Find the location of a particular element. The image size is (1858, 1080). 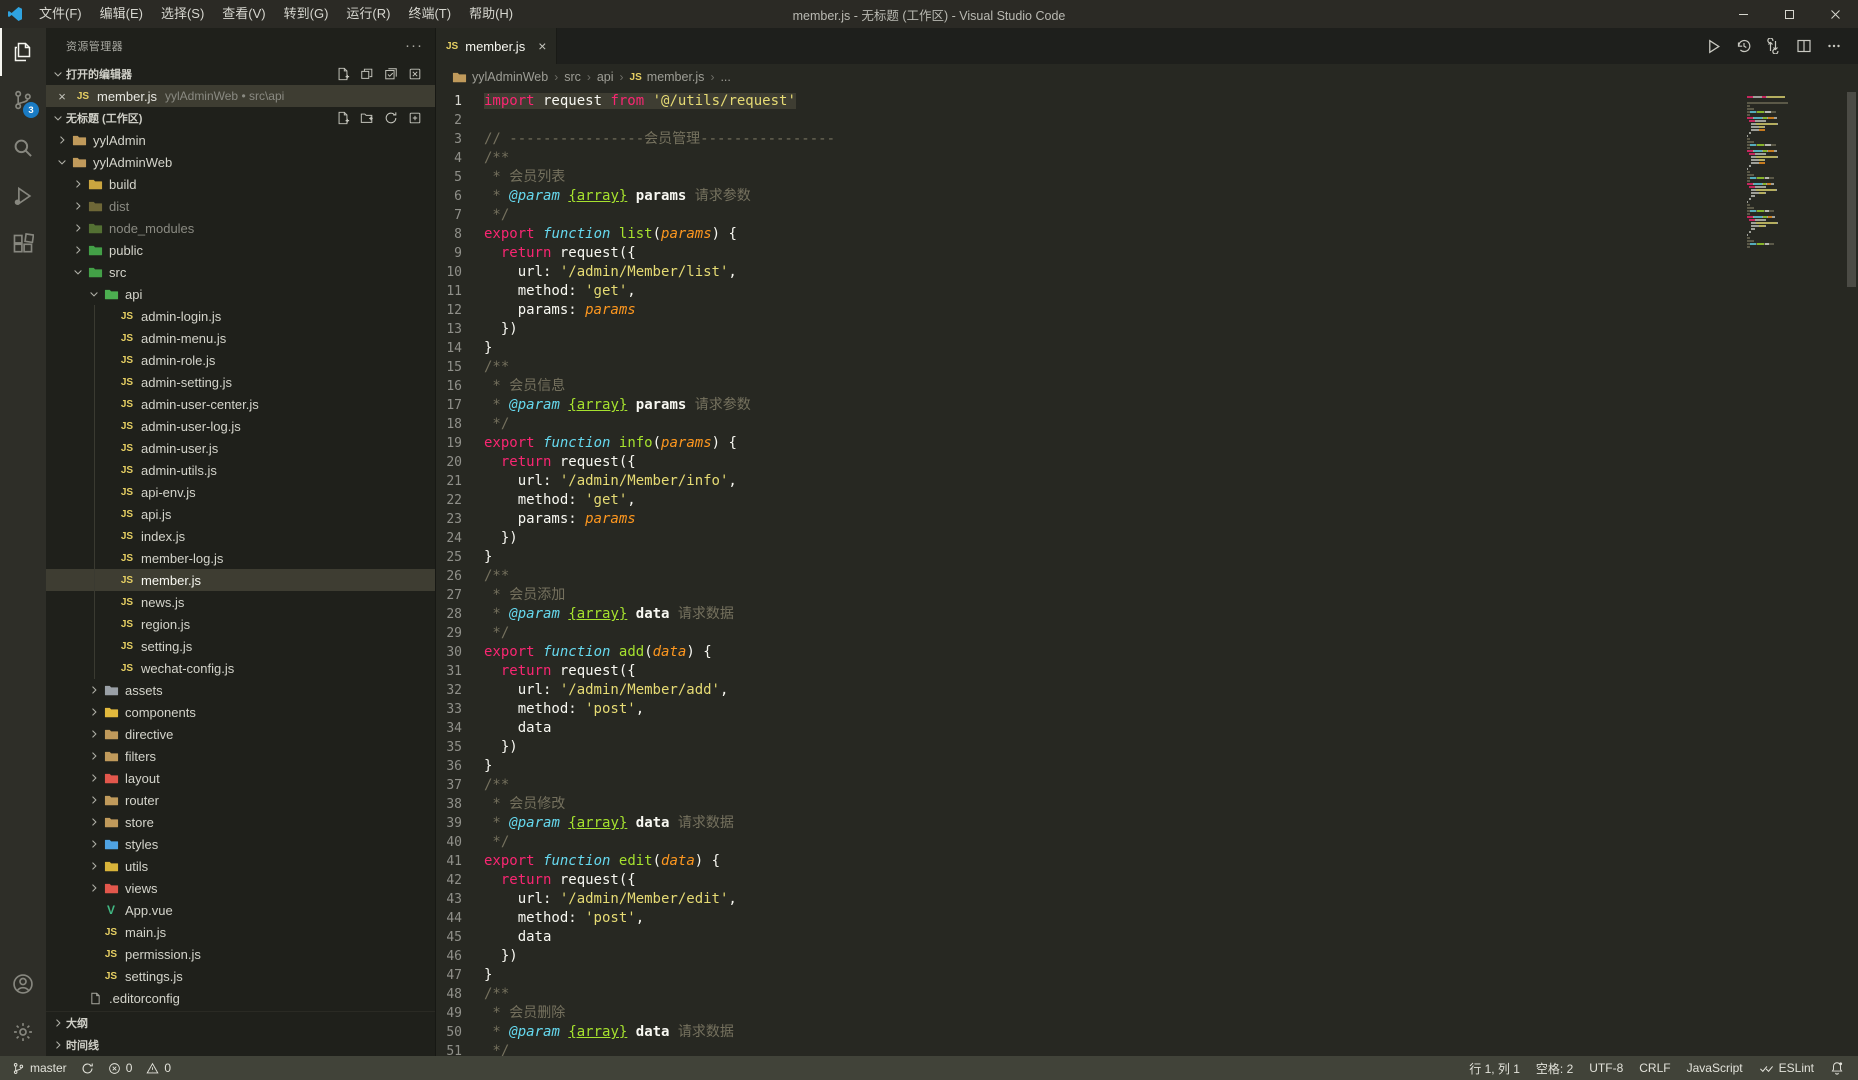

code-line: 34 data is located at coordinates (1088, 728).